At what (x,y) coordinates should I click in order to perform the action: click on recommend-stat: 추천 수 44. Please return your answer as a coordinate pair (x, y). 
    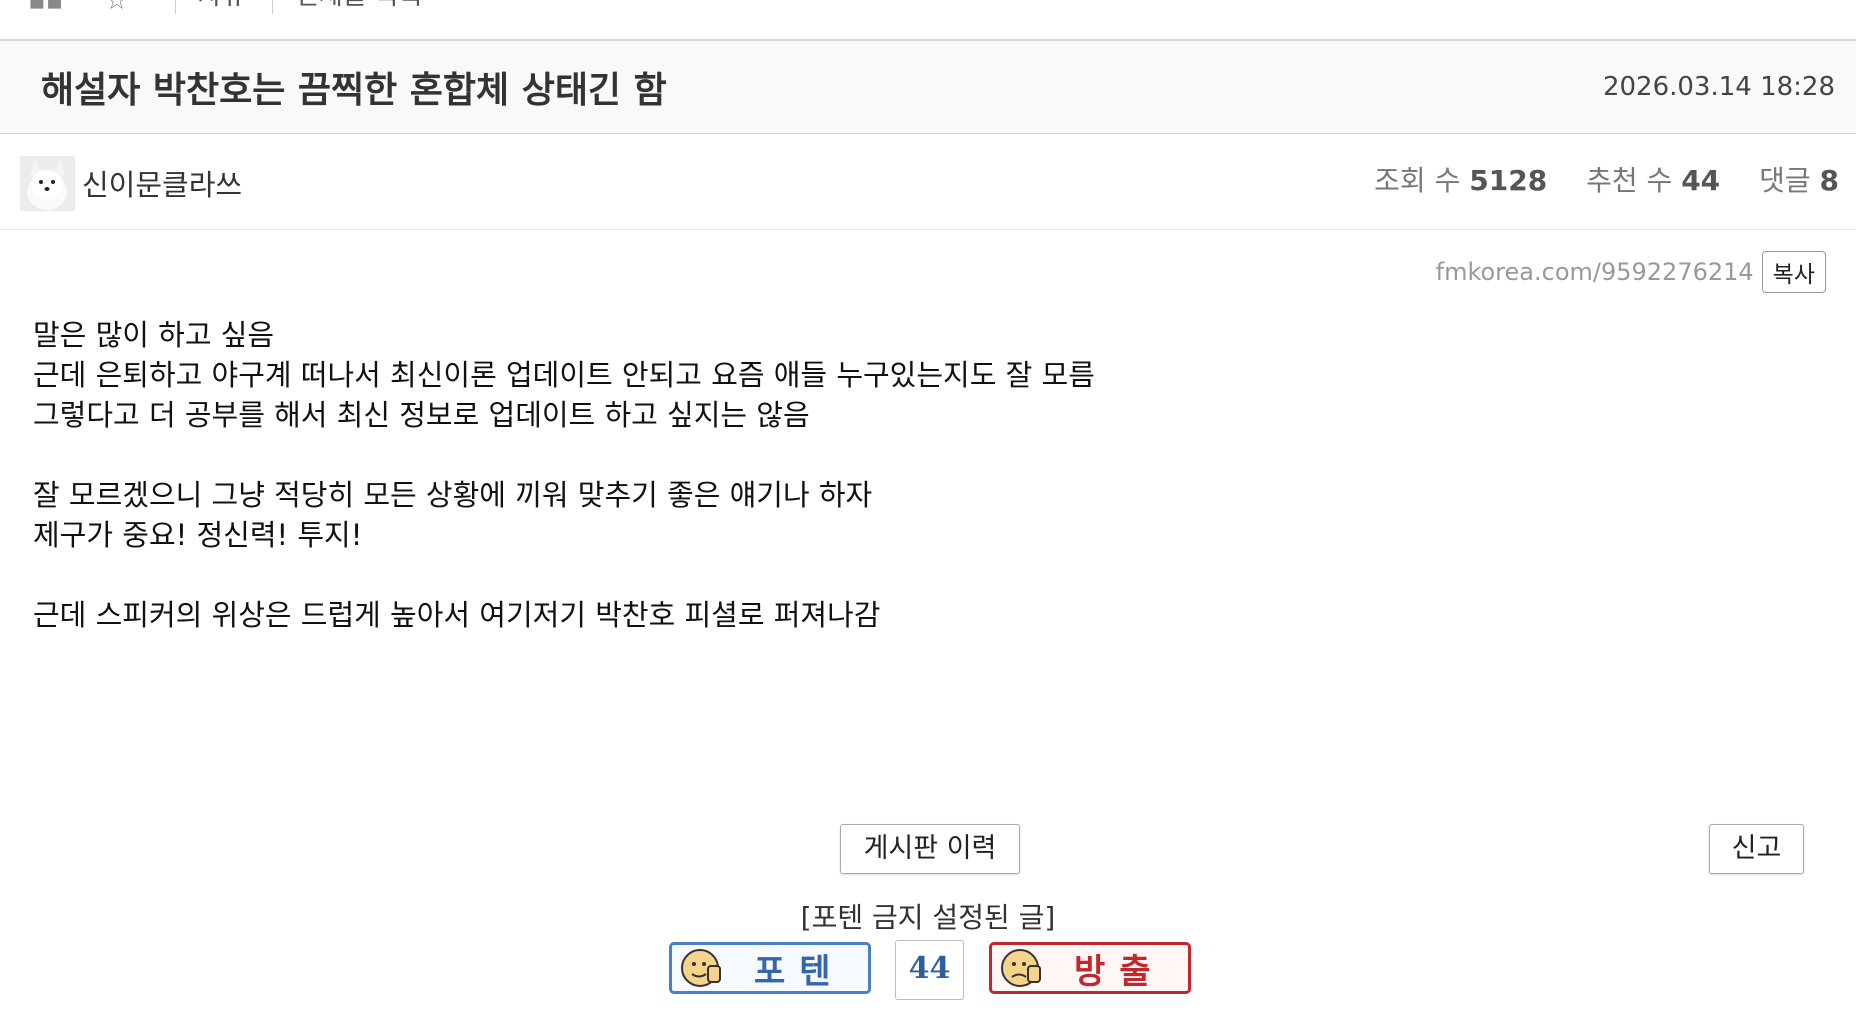
    Looking at the image, I should click on (1653, 180).